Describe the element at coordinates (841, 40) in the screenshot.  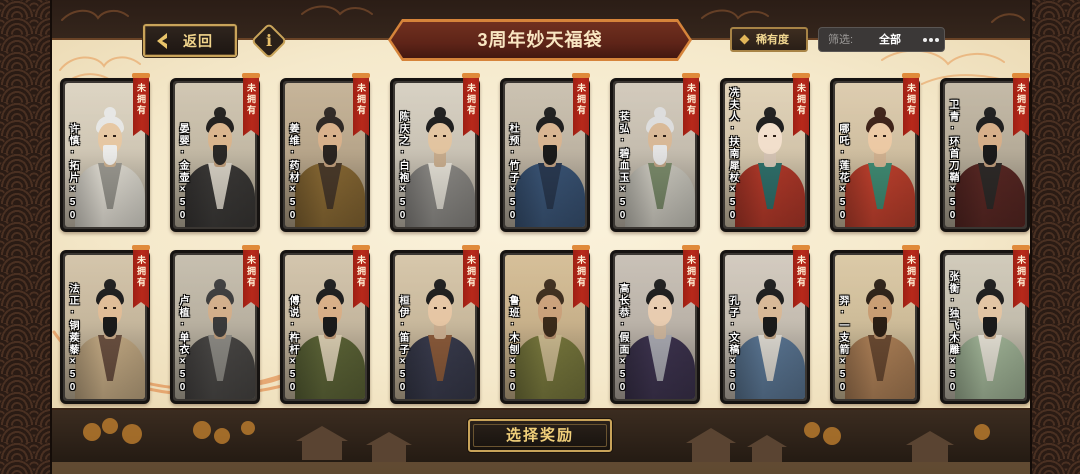
I see `filter-label: 筛选:` at that location.